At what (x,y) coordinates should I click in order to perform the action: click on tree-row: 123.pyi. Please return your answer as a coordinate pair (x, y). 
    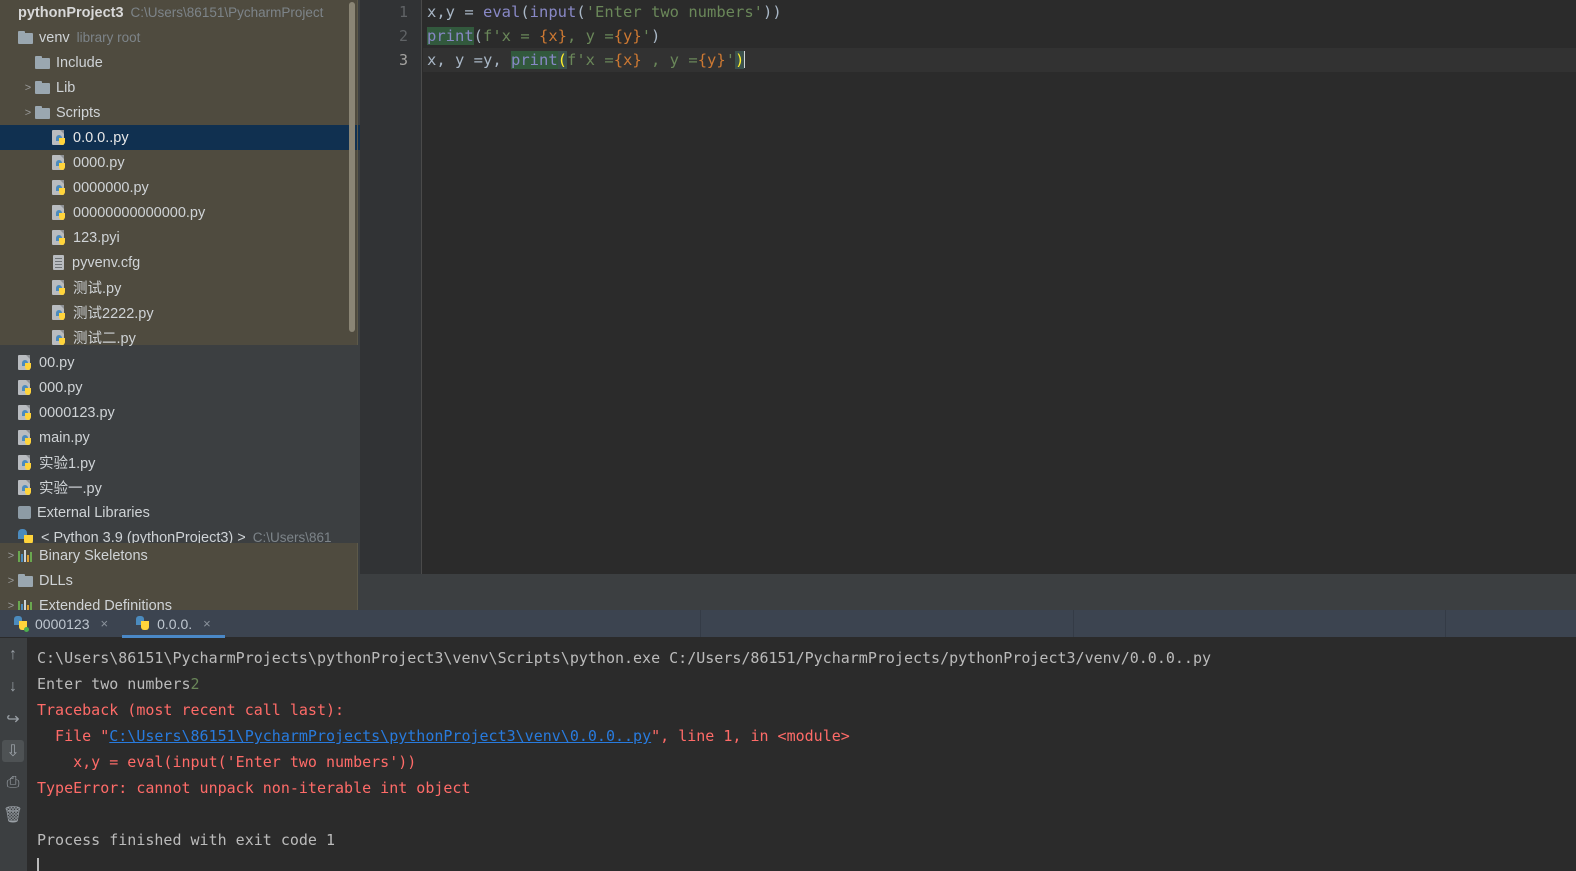
    Looking at the image, I should click on (178, 237).